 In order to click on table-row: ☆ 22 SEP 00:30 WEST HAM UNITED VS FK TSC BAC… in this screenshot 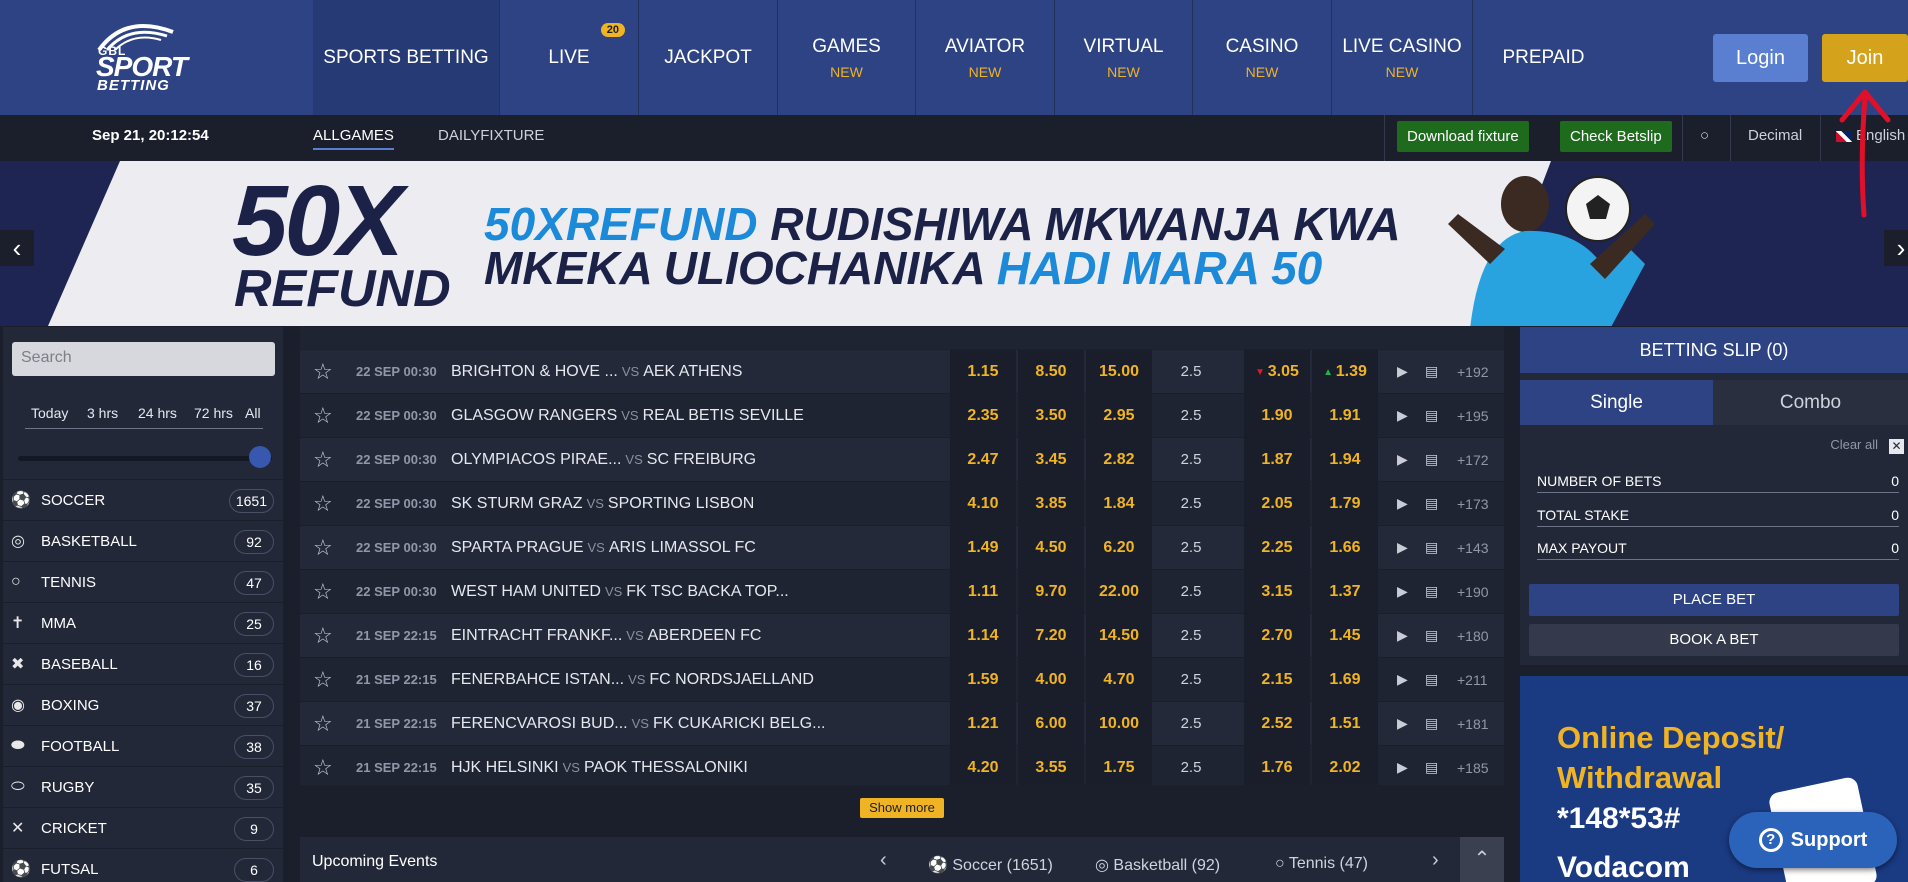, I will do `click(902, 592)`.